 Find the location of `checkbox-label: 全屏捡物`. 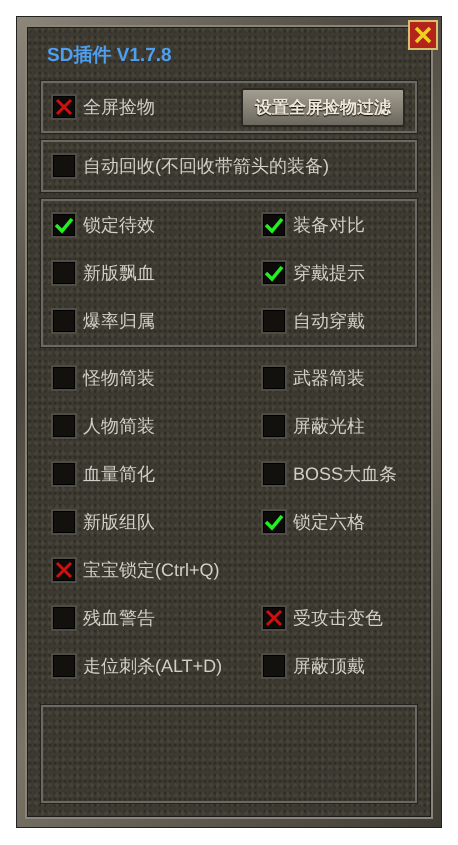

checkbox-label: 全屏捡物 is located at coordinates (119, 107).